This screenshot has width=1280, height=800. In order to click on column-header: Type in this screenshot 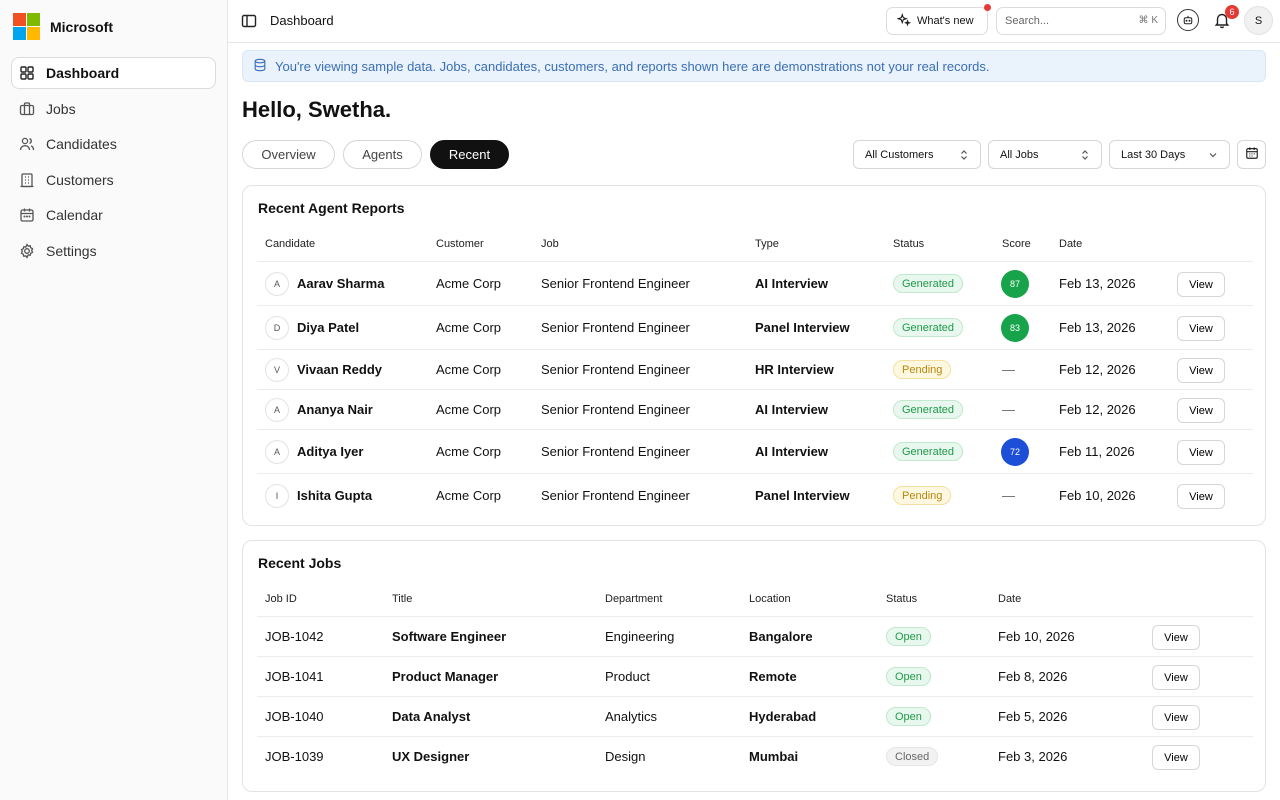, I will do `click(767, 244)`.